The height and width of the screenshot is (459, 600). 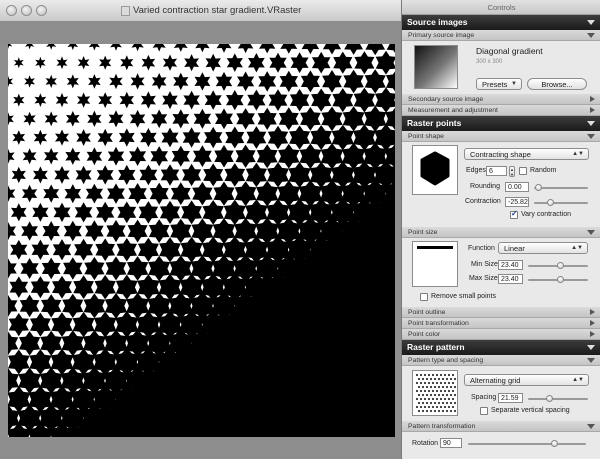 I want to click on close-button, so click(x=11, y=10).